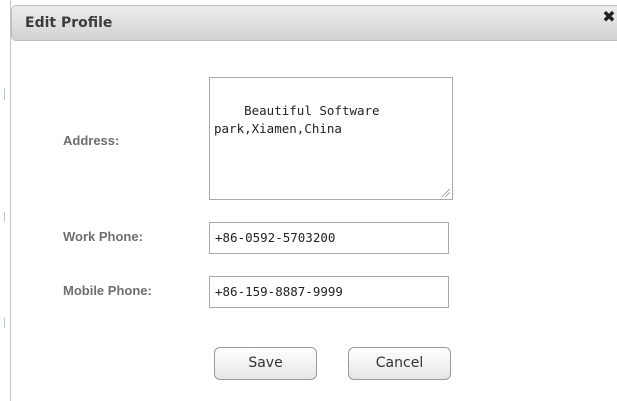  What do you see at coordinates (297, 119) in the screenshot?
I see `address-value: Beautiful Software park,Xiamen,China` at bounding box center [297, 119].